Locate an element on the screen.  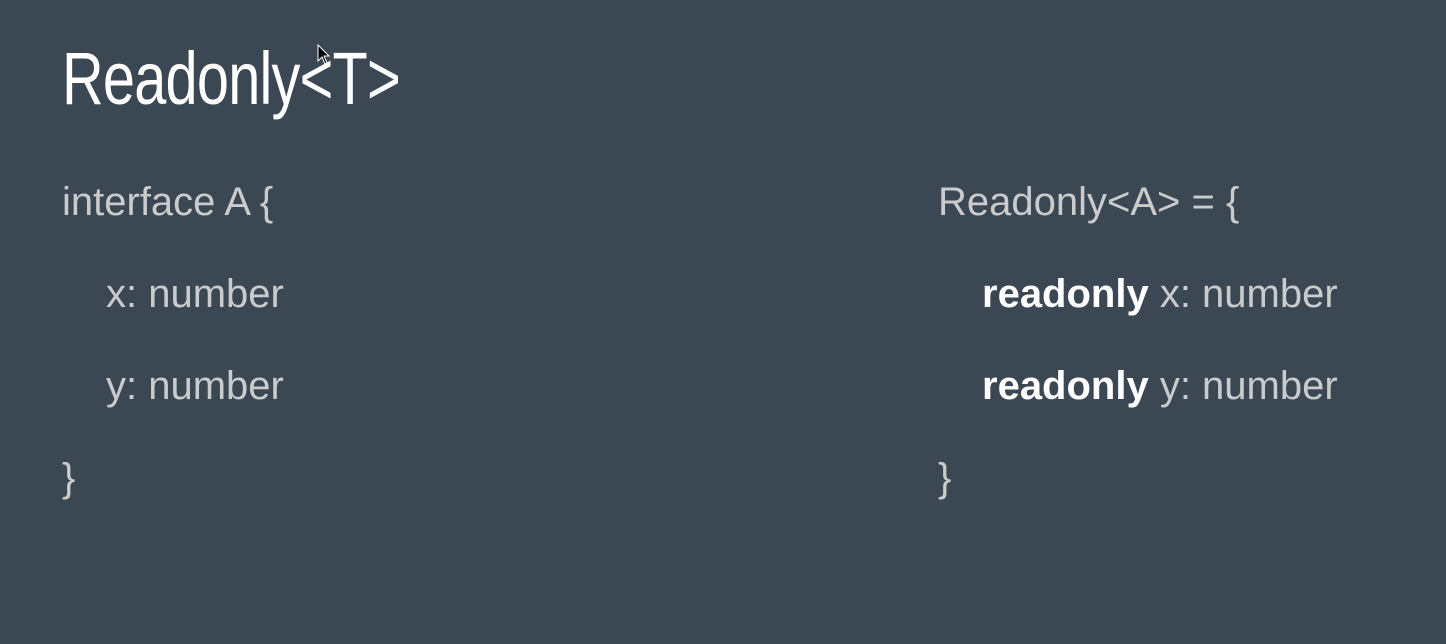
right-code-line-3-rest: y: number is located at coordinates (1243, 386).